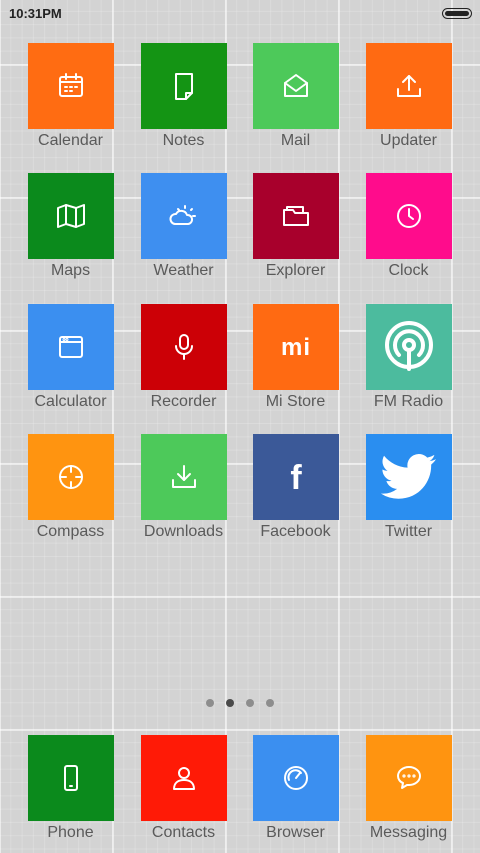  I want to click on app-contacts: Contacts, so click(183, 789).